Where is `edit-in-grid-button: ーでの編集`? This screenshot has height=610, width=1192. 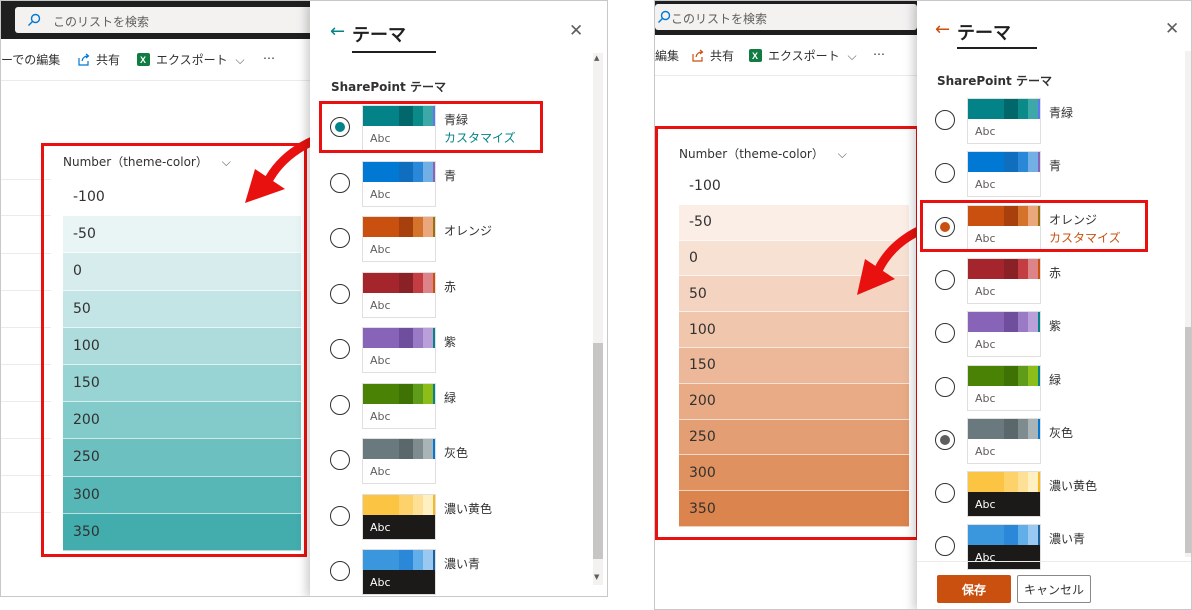
edit-in-grid-button: ーでの編集 is located at coordinates (30, 59).